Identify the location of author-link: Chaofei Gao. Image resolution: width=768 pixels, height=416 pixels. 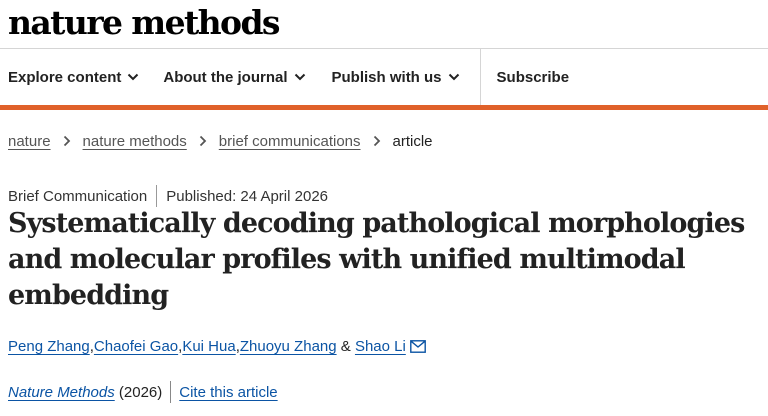
(136, 346).